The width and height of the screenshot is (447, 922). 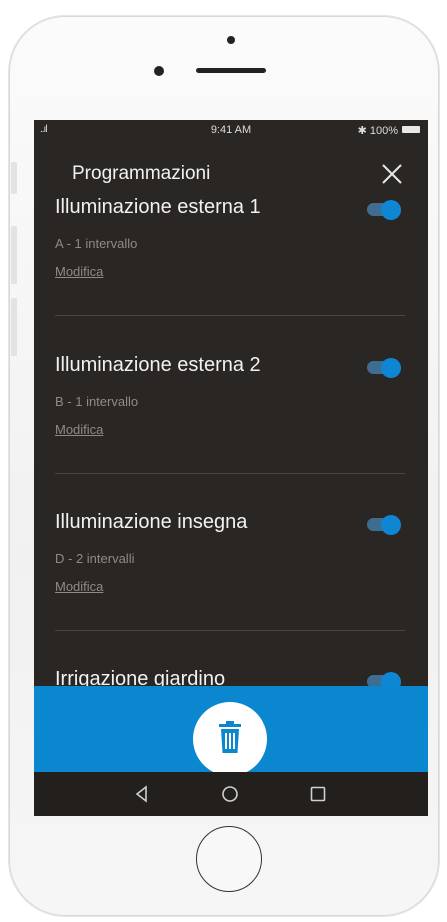 I want to click on action-bar, so click(x=231, y=731).